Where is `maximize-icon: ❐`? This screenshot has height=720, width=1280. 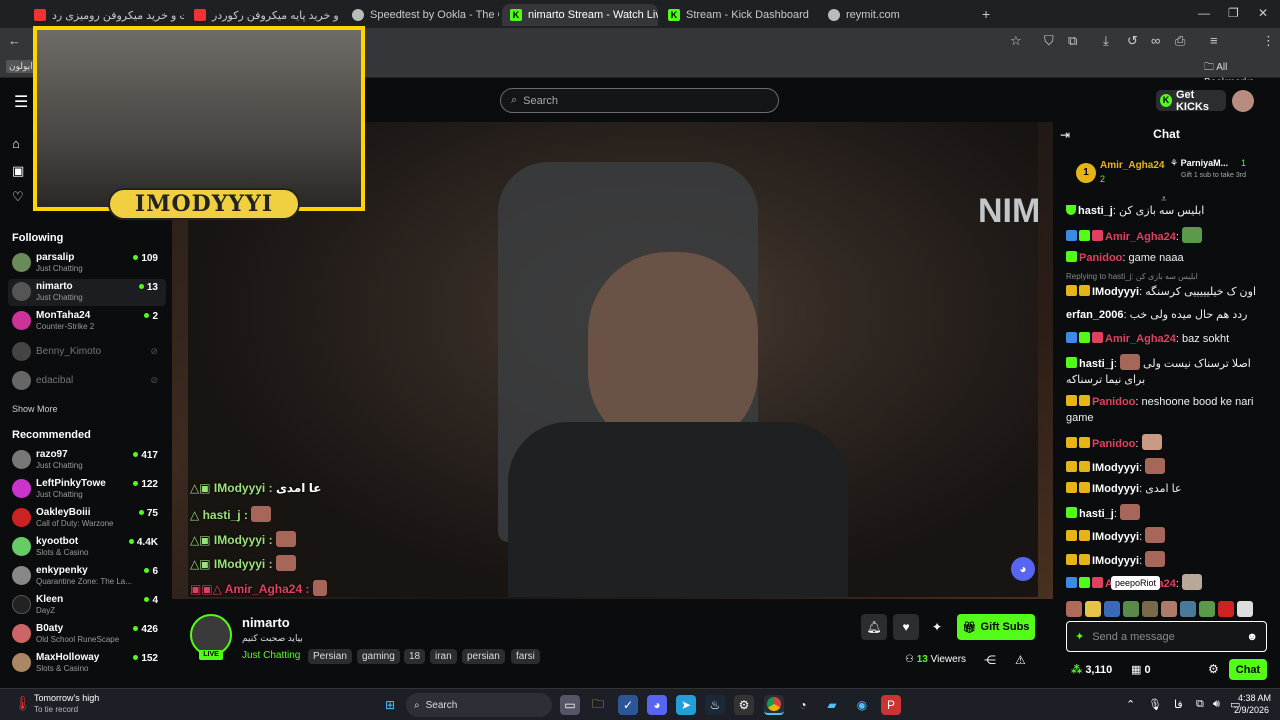
maximize-icon: ❐ is located at coordinates (1233, 13).